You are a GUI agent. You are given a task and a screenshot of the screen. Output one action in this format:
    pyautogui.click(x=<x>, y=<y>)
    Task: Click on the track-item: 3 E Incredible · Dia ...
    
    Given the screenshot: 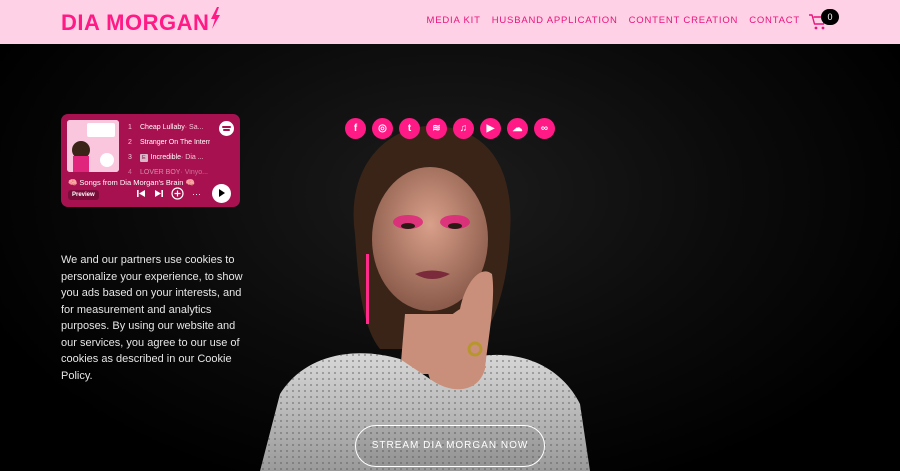 What is the action you would take?
    pyautogui.click(x=178, y=160)
    